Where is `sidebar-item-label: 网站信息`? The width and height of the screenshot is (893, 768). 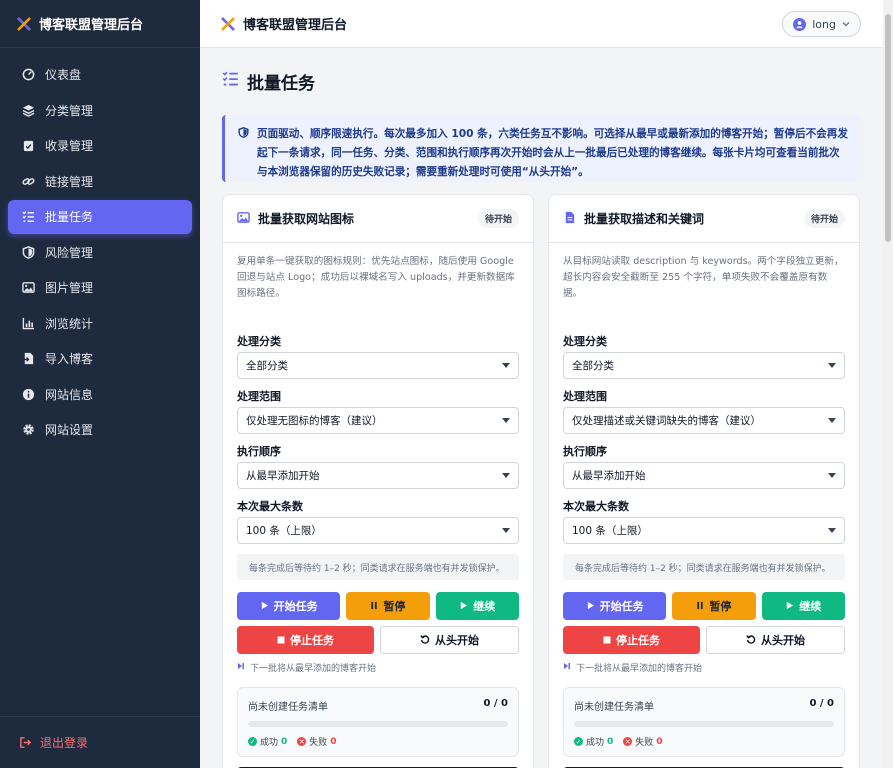
sidebar-item-label: 网站信息 is located at coordinates (69, 394).